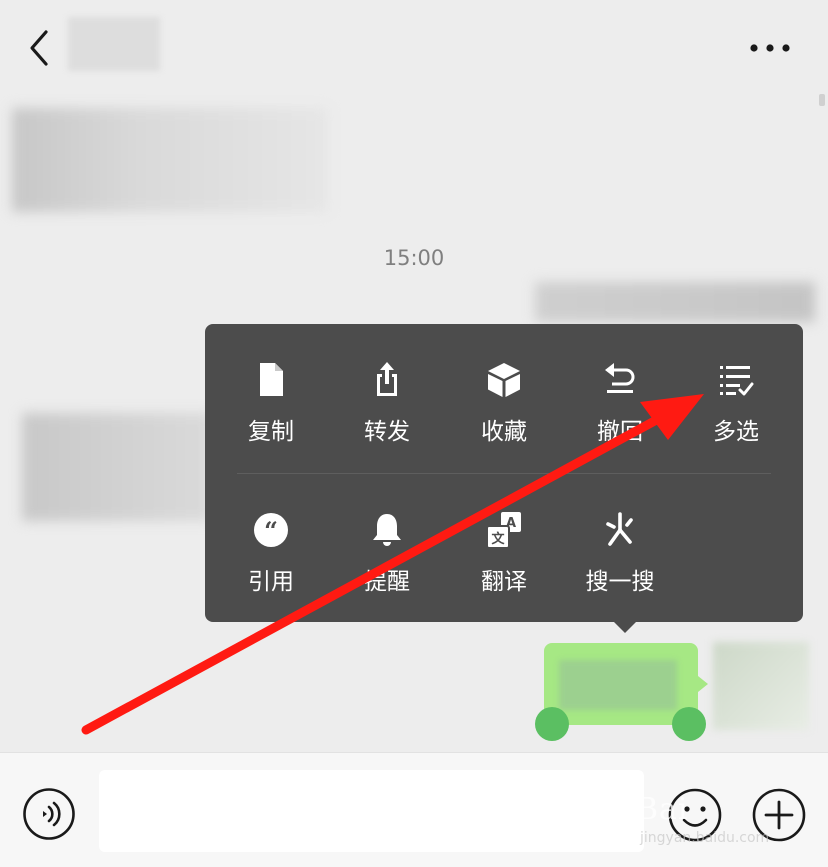 The image size is (828, 867). What do you see at coordinates (552, 724) in the screenshot?
I see `selection-handle-left` at bounding box center [552, 724].